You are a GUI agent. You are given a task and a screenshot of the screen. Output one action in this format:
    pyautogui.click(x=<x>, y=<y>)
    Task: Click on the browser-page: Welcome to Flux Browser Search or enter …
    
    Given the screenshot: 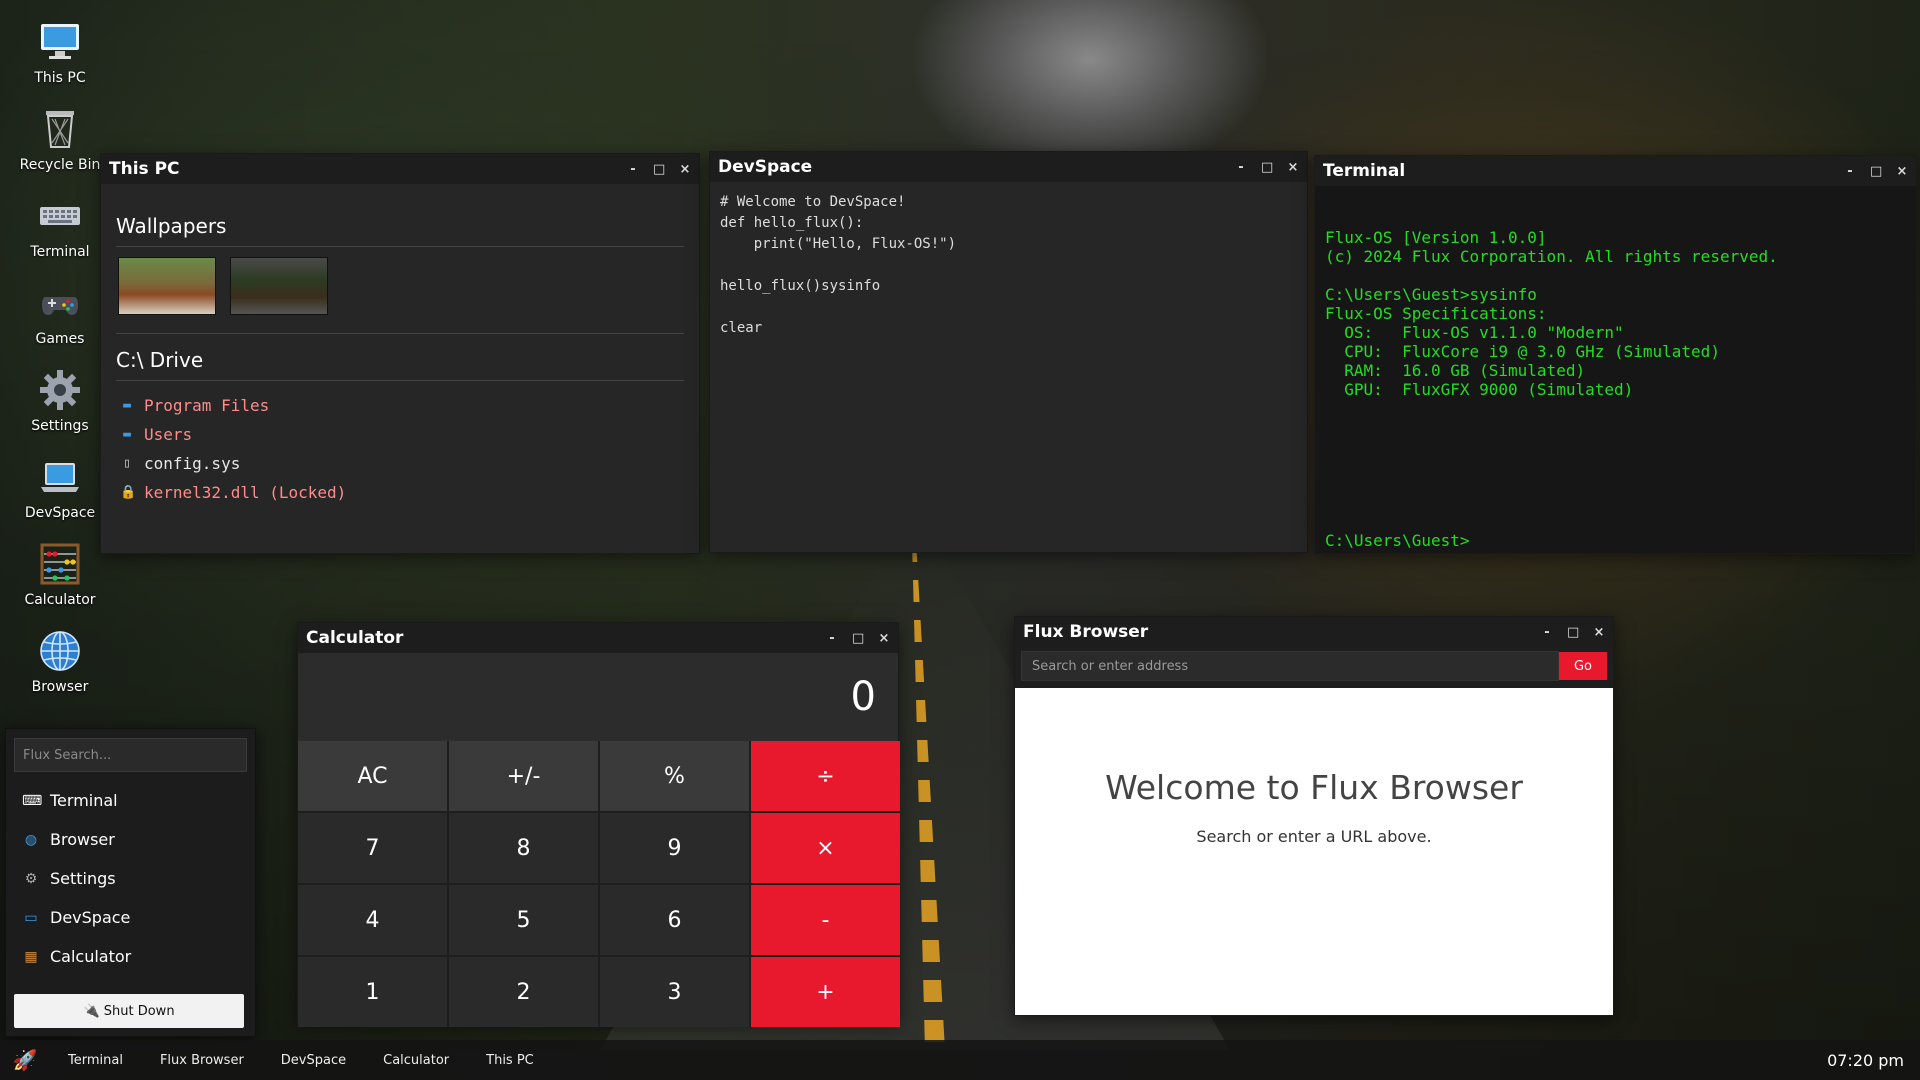 What is the action you would take?
    pyautogui.click(x=1314, y=851)
    